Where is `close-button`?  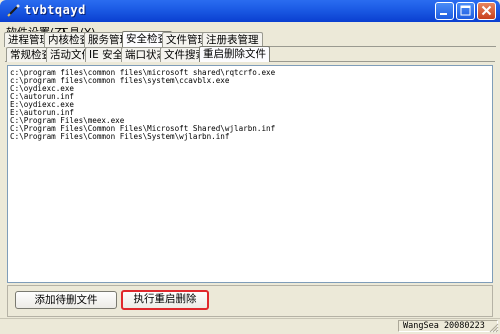 close-button is located at coordinates (486, 11).